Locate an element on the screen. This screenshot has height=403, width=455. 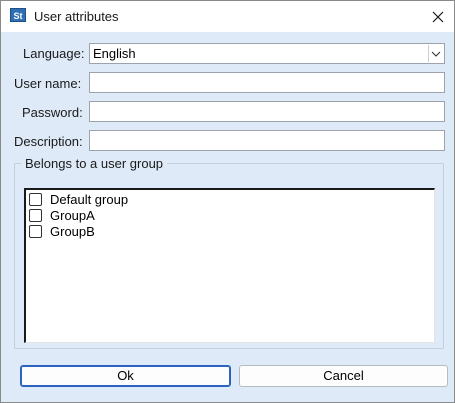
list-item-label: Default group is located at coordinates (89, 199).